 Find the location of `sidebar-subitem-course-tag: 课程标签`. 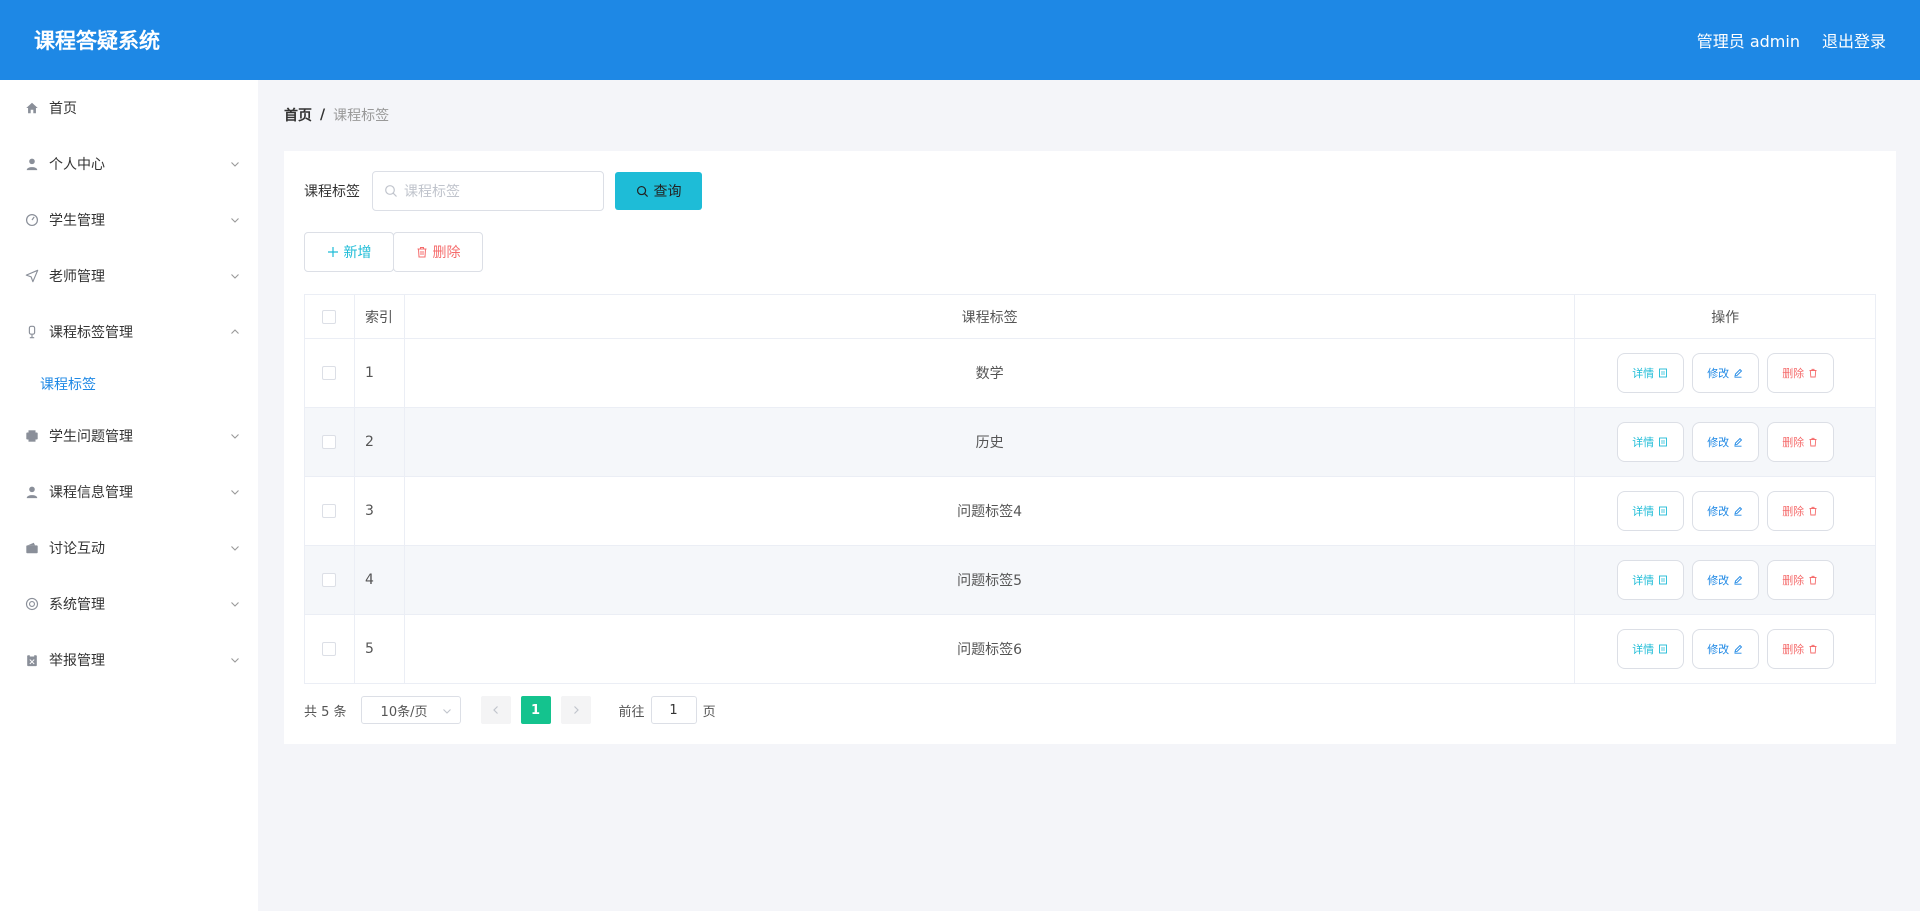

sidebar-subitem-course-tag: 课程标签 is located at coordinates (129, 384).